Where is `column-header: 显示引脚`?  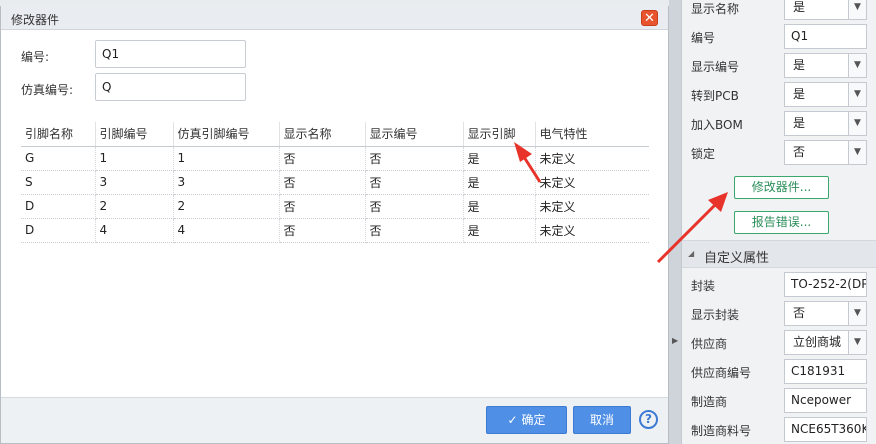 column-header: 显示引脚 is located at coordinates (499, 134).